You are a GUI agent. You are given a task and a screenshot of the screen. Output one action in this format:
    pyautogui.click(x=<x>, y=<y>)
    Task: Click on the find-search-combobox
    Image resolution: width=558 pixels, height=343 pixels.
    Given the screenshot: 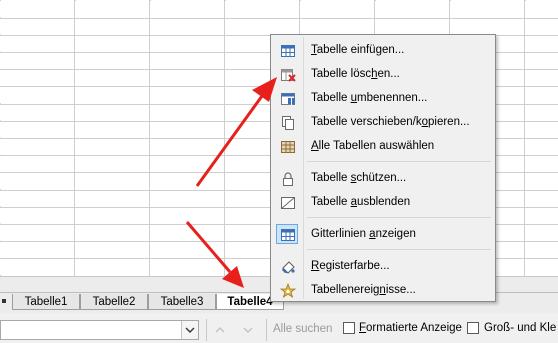 What is the action you would take?
    pyautogui.click(x=99, y=330)
    